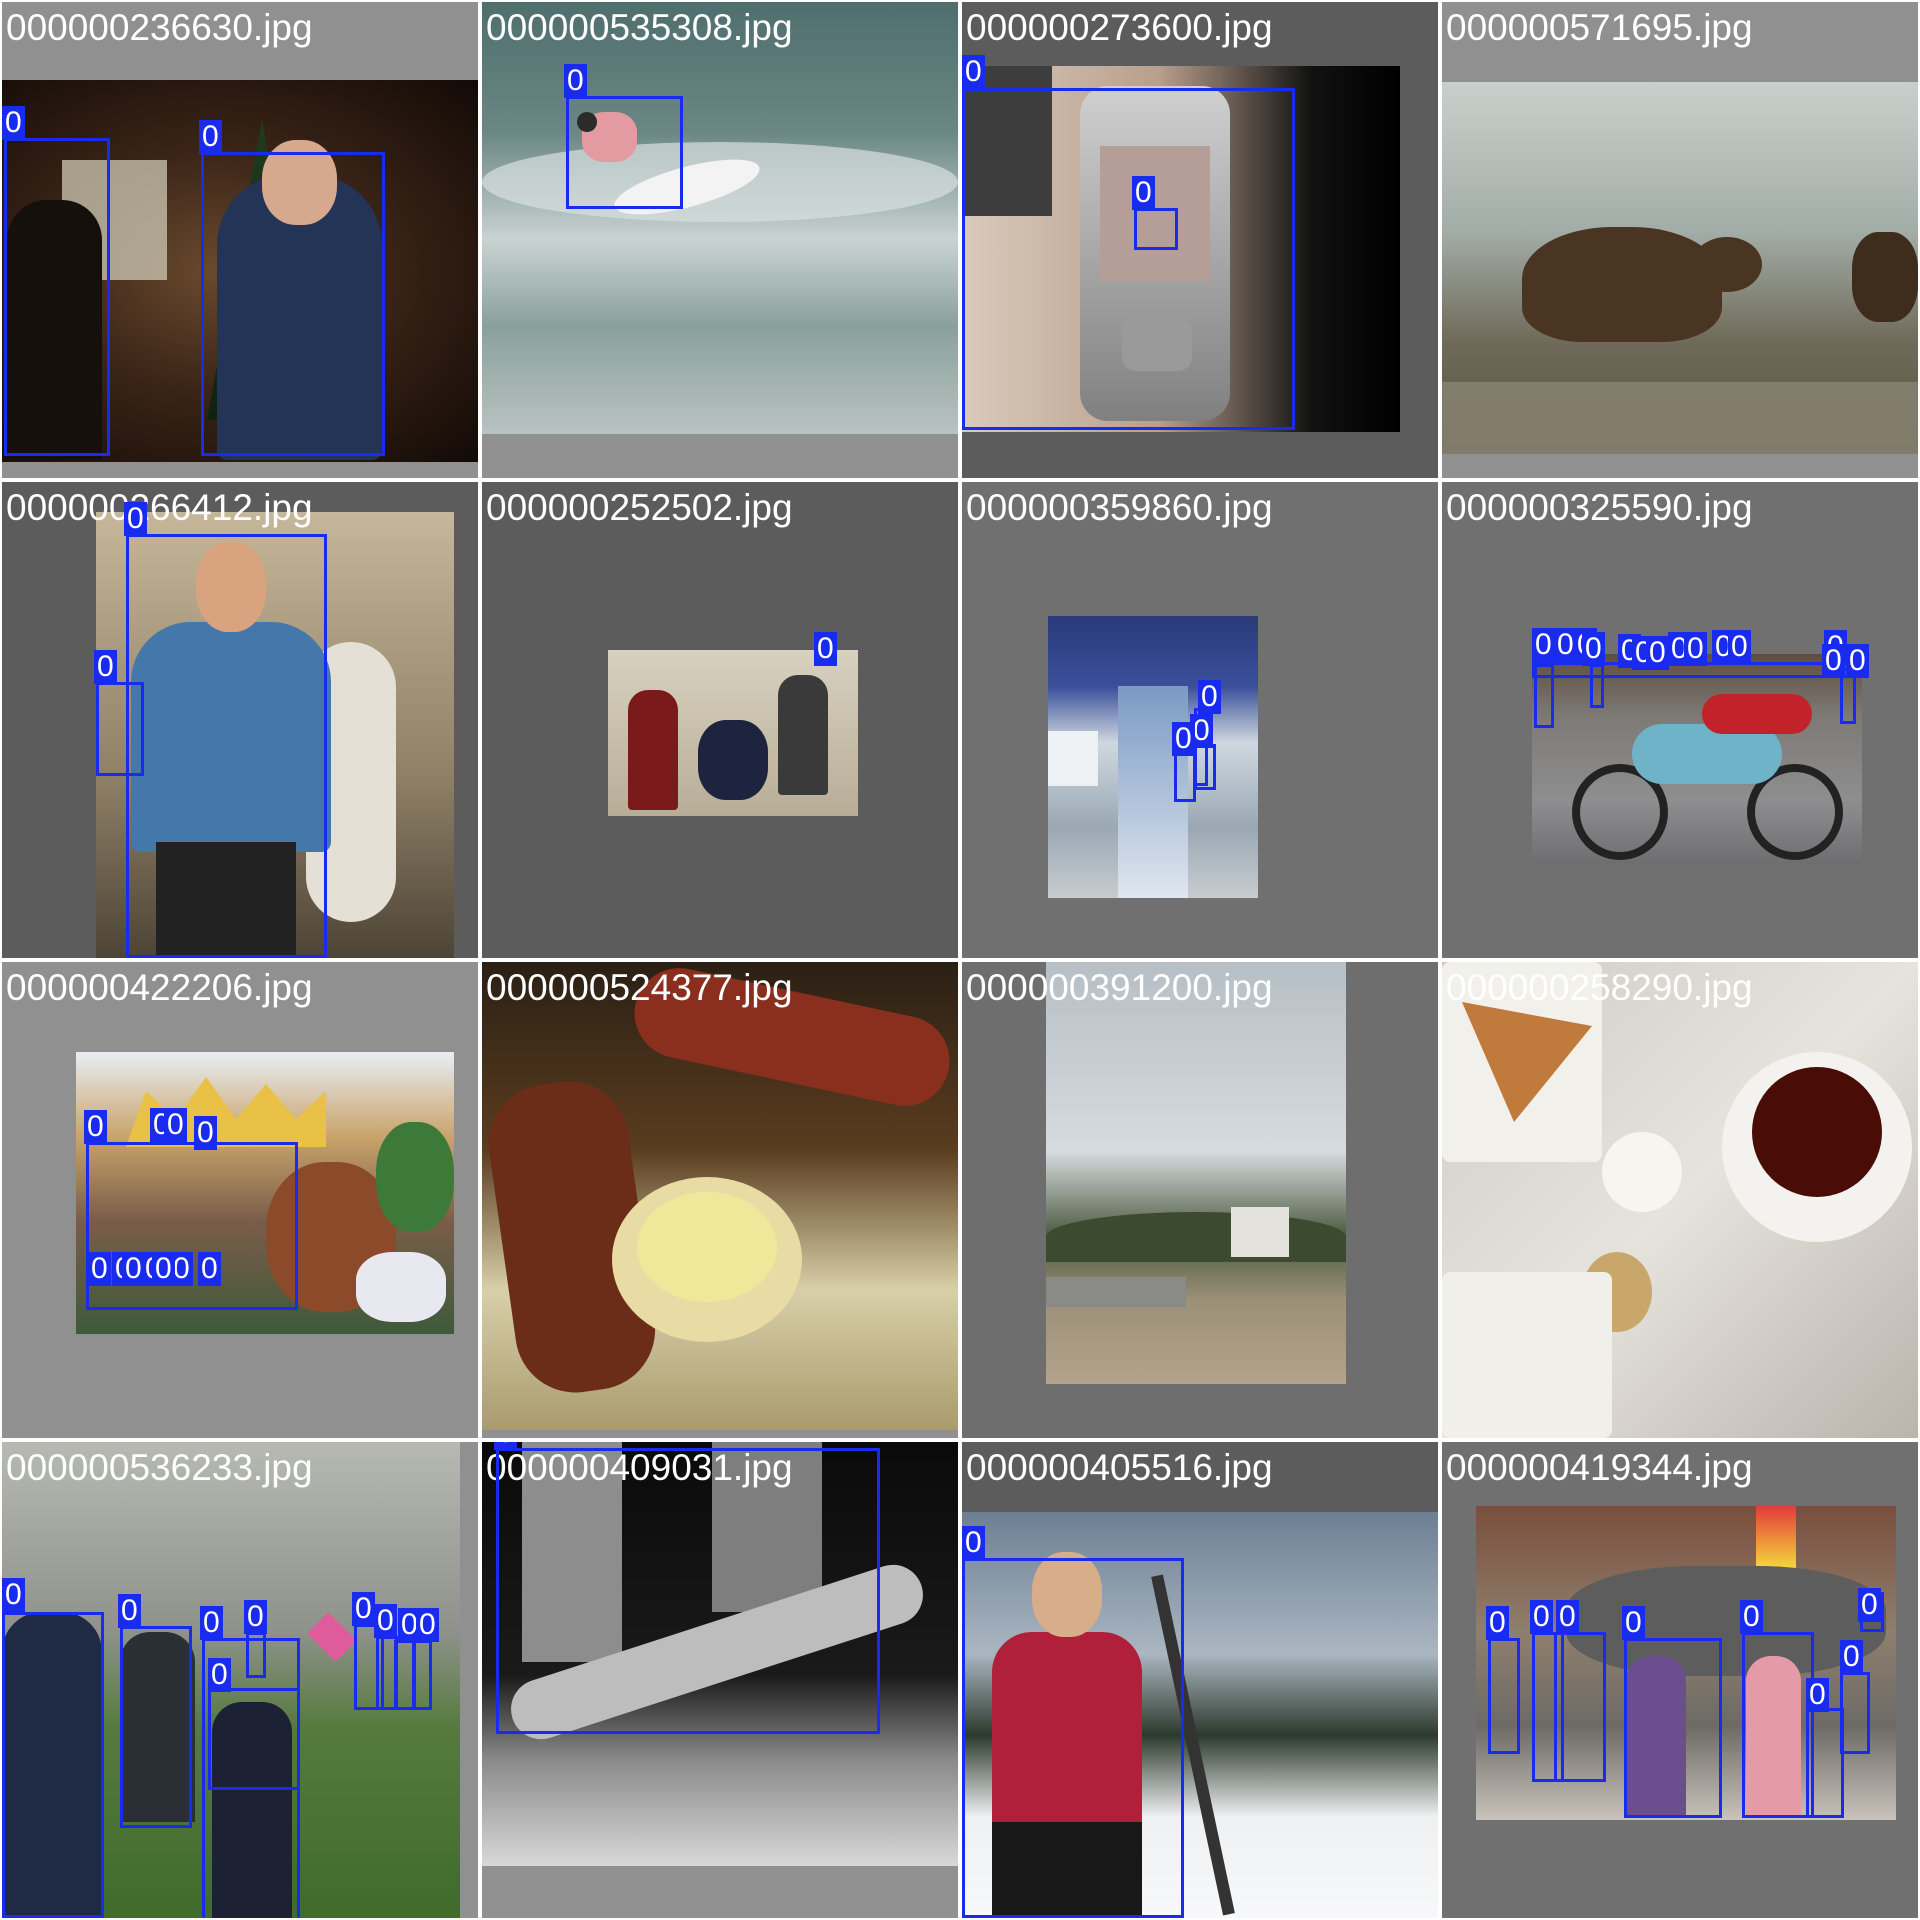 The width and height of the screenshot is (1920, 1920). Describe the element at coordinates (1119, 507) in the screenshot. I see `tile-filename: 000000359860.jpg` at that location.